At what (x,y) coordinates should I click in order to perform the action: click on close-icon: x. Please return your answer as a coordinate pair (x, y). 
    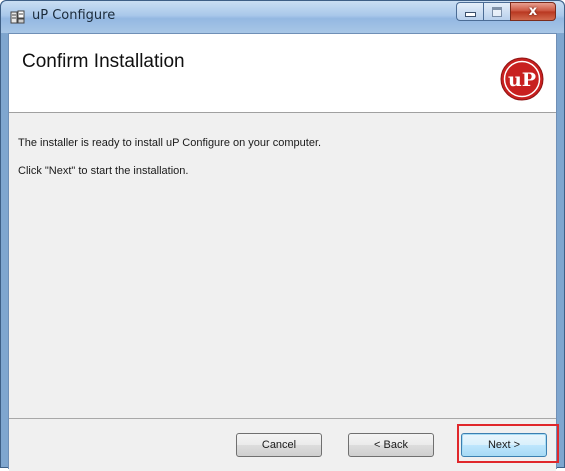
    Looking at the image, I should click on (533, 11).